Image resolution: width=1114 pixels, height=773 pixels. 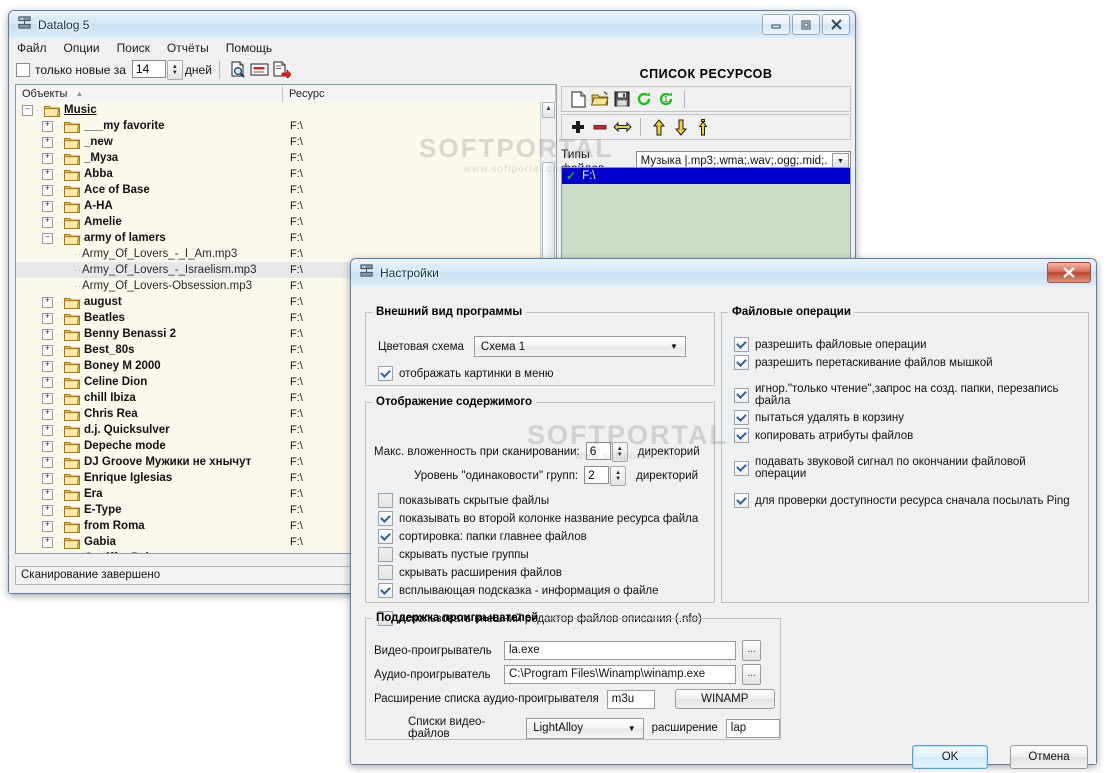 I want to click on main-window-titlebar: Datalog 5, so click(x=432, y=25).